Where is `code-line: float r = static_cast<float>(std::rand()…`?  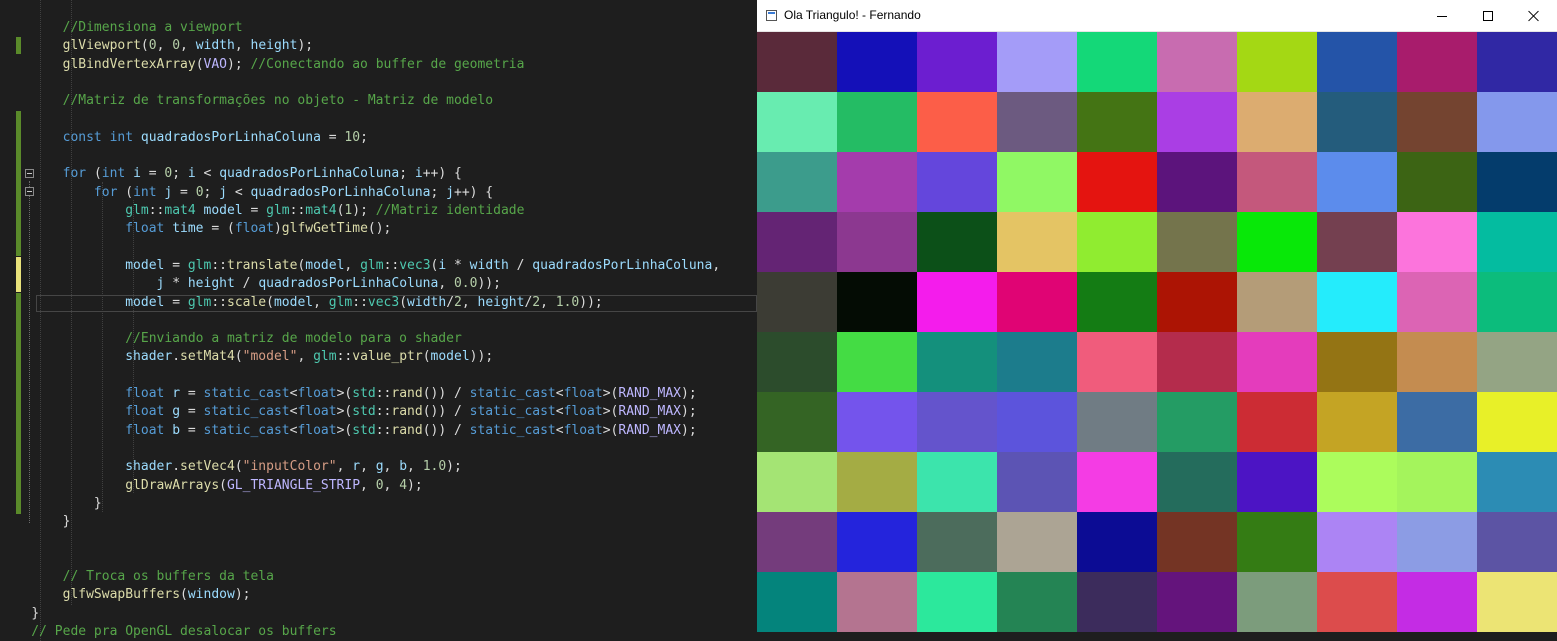
code-line: float r = static_cast<float>(std::rand()… is located at coordinates (348, 394).